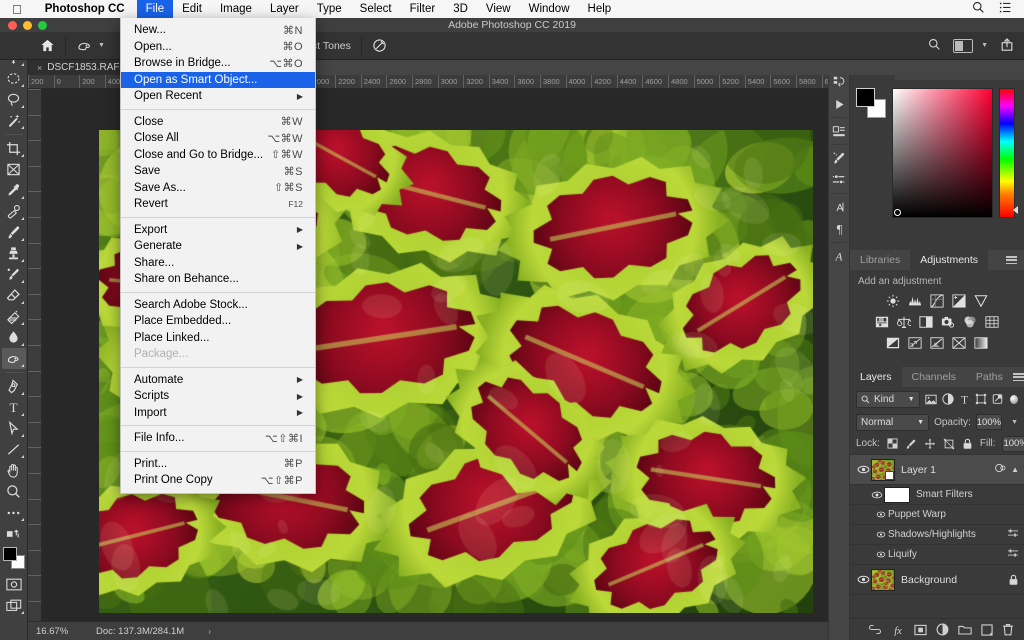 The height and width of the screenshot is (640, 1024). Describe the element at coordinates (949, 260) in the screenshot. I see `tab-adjustments: Adjustments` at that location.